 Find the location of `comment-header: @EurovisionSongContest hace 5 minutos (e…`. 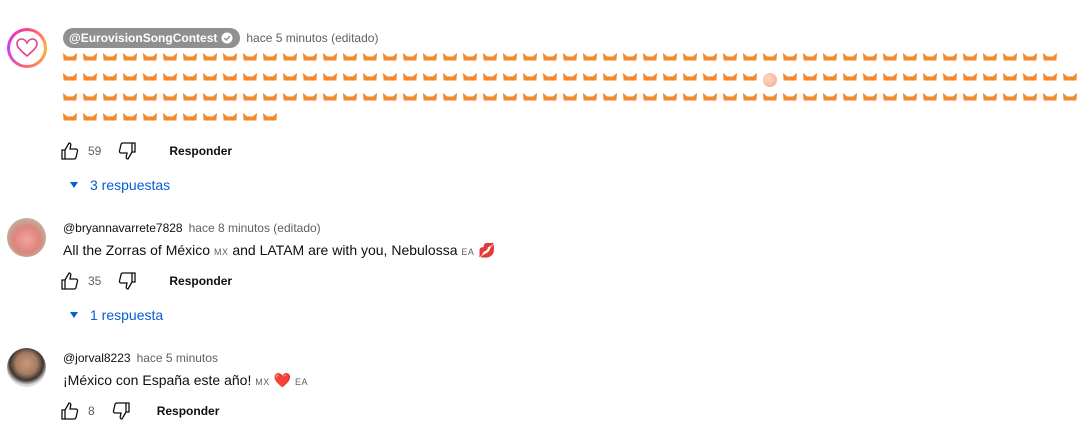

comment-header: @EurovisionSongContest hace 5 minutos (e… is located at coordinates (220, 38).